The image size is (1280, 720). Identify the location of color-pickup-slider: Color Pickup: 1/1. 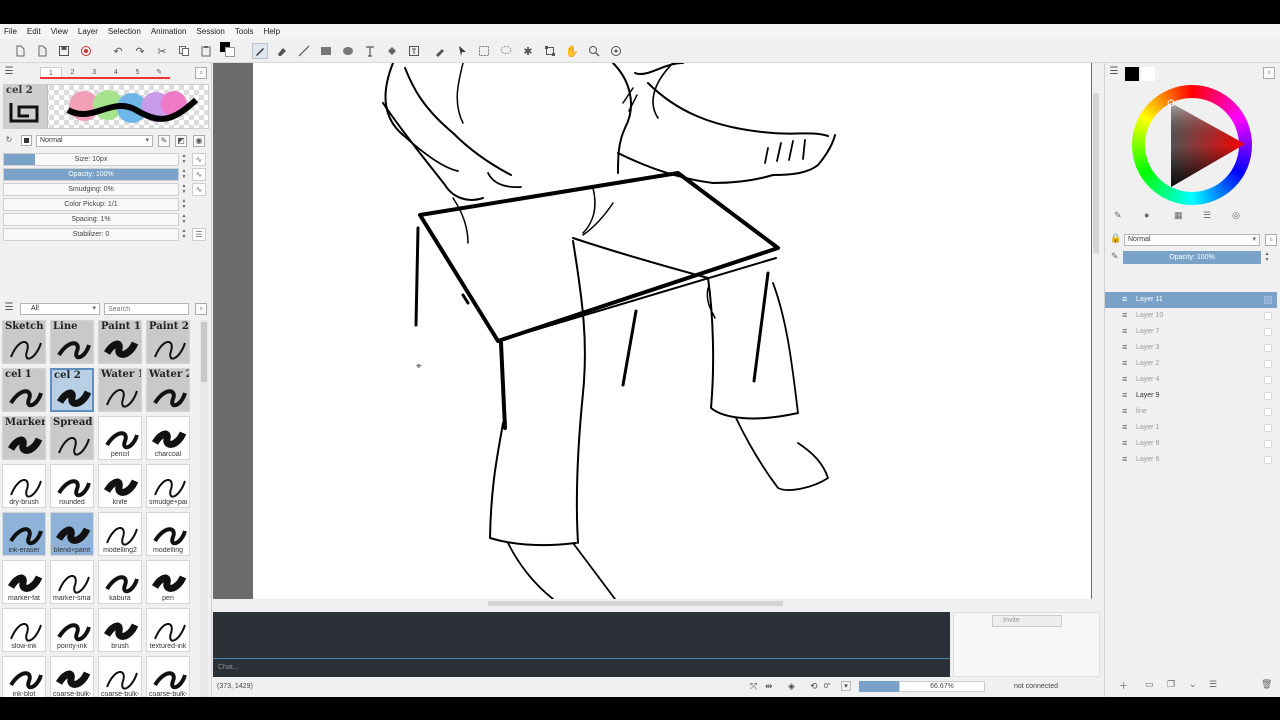
(91, 204).